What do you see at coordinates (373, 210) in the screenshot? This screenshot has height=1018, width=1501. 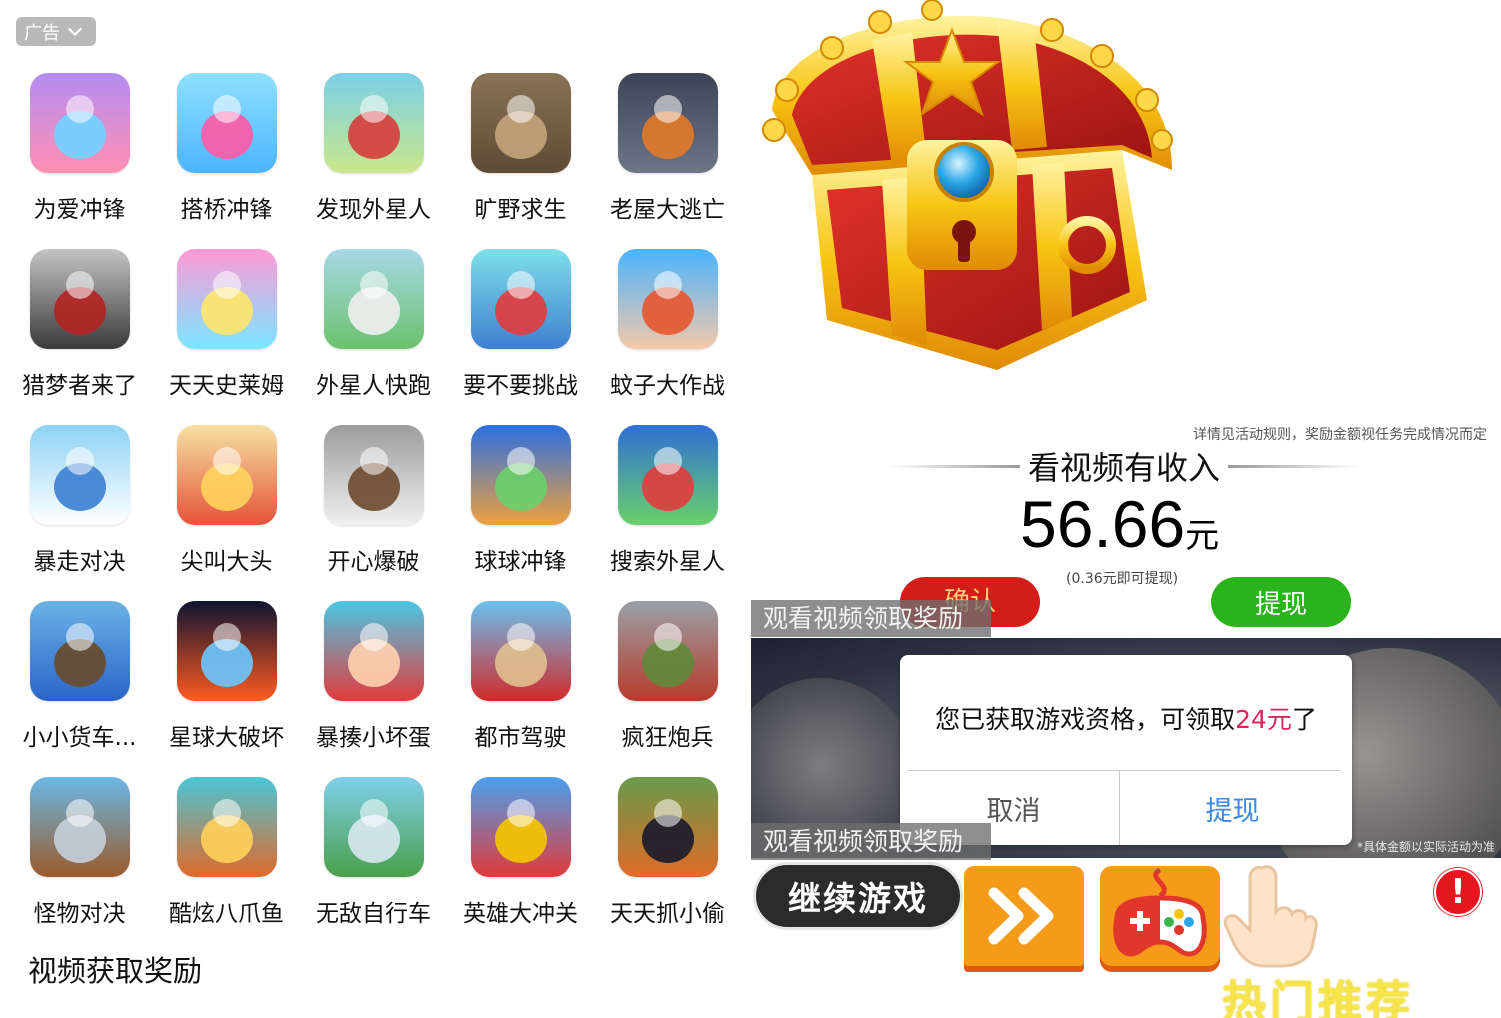 I see `game-label: 发现外星人` at bounding box center [373, 210].